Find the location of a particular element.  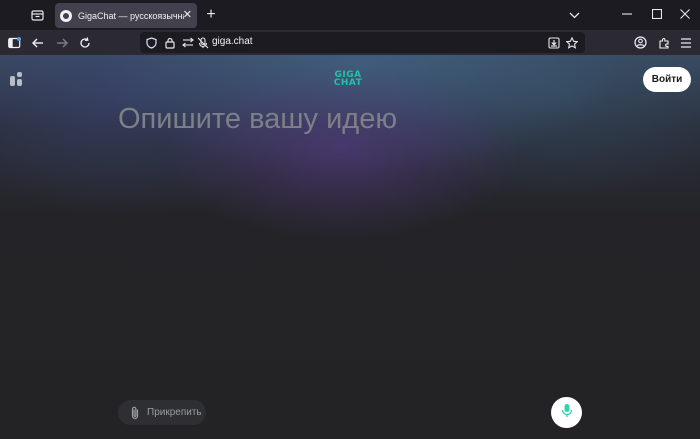

reload-icon is located at coordinates (84, 42).